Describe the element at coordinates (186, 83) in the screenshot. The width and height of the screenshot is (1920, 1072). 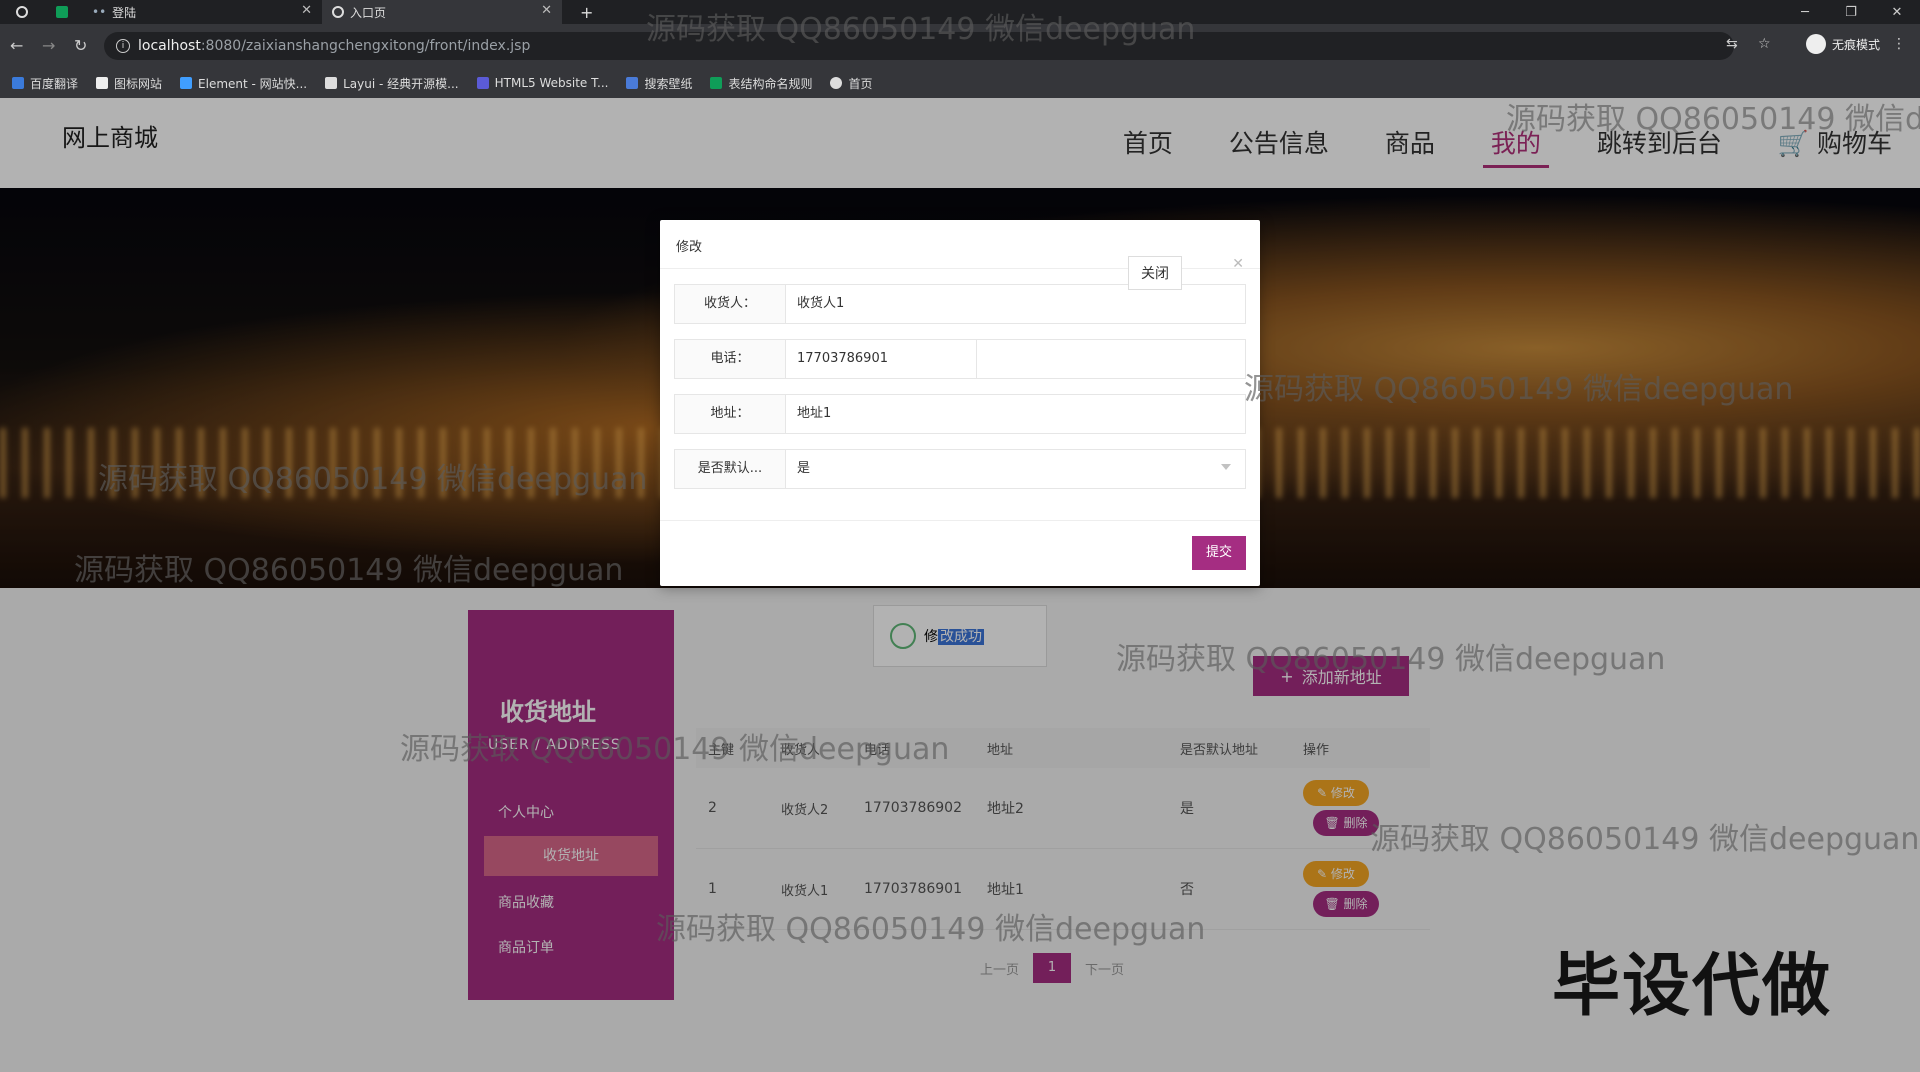
I see `element-icon` at that location.